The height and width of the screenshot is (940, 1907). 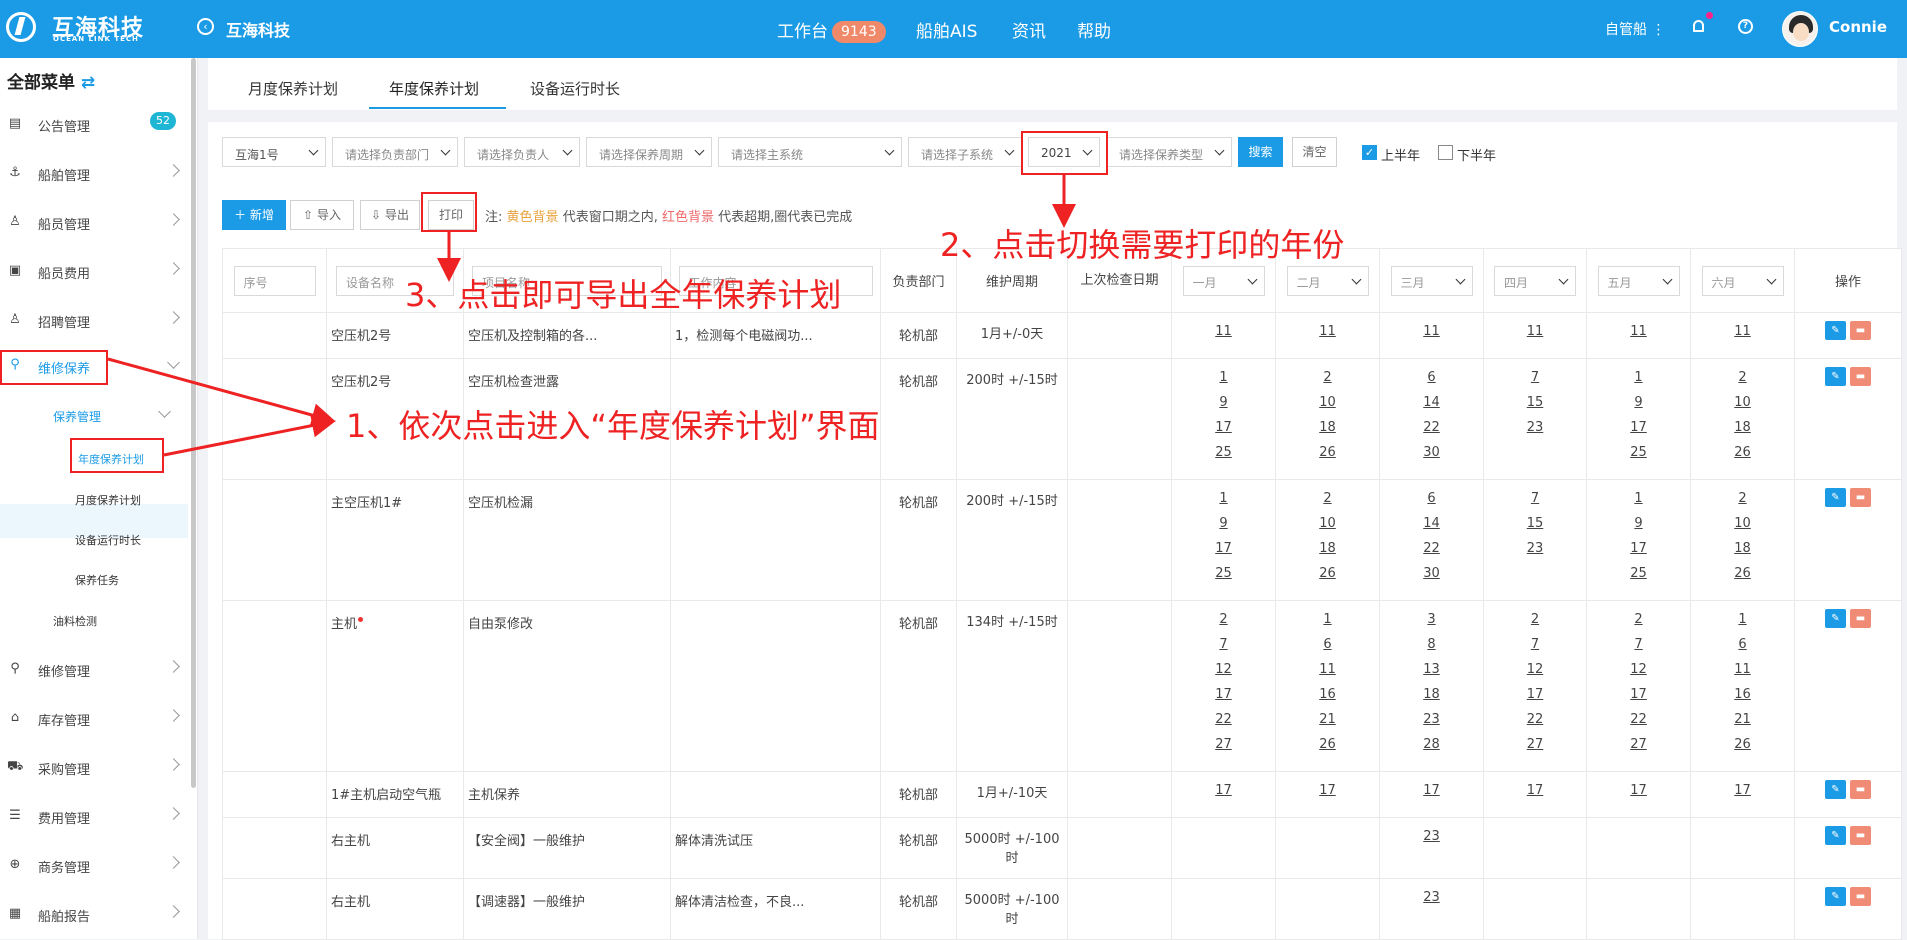 I want to click on sidebar-title: 全部菜单 ⇄, so click(x=51, y=80).